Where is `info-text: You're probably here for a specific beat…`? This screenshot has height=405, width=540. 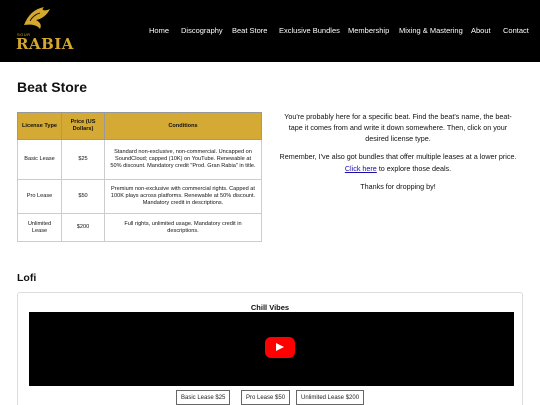
info-text: You're probably here for a specific beat… is located at coordinates (398, 155).